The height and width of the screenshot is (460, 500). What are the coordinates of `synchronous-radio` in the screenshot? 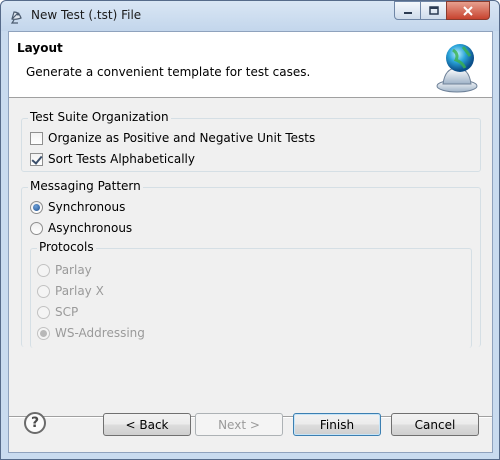 It's located at (36, 207).